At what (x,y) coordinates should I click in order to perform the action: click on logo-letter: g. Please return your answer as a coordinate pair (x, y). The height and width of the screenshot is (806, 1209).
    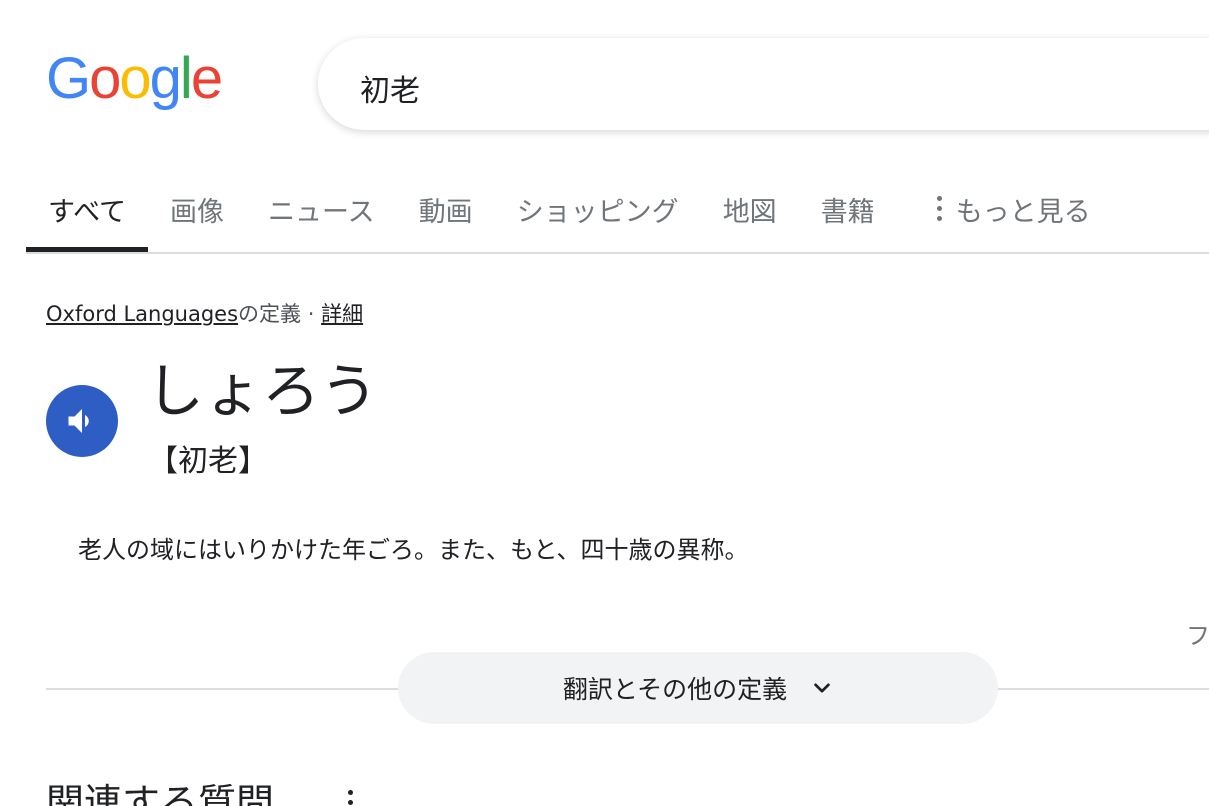
    Looking at the image, I should click on (165, 78).